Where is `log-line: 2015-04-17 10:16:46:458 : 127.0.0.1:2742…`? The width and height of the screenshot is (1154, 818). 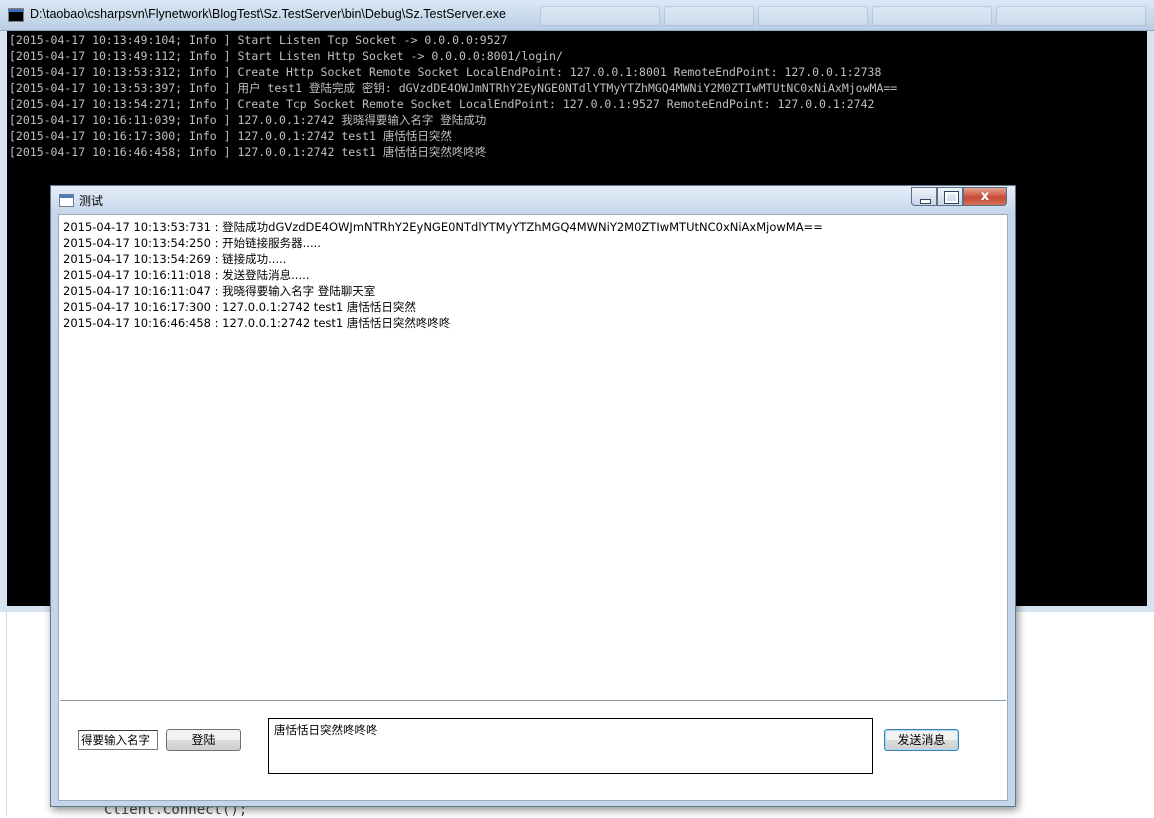
log-line: 2015-04-17 10:16:46:458 : 127.0.0.1:2742… is located at coordinates (257, 323).